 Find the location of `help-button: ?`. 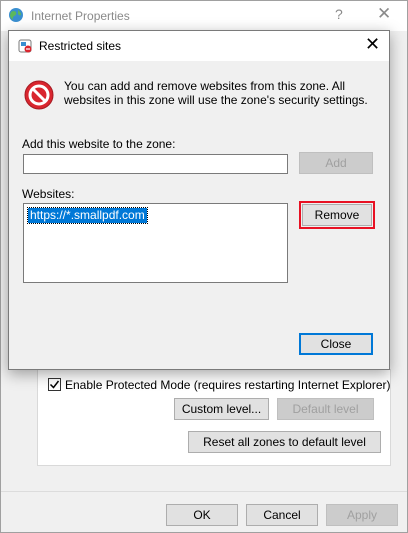

help-button: ? is located at coordinates (339, 14).